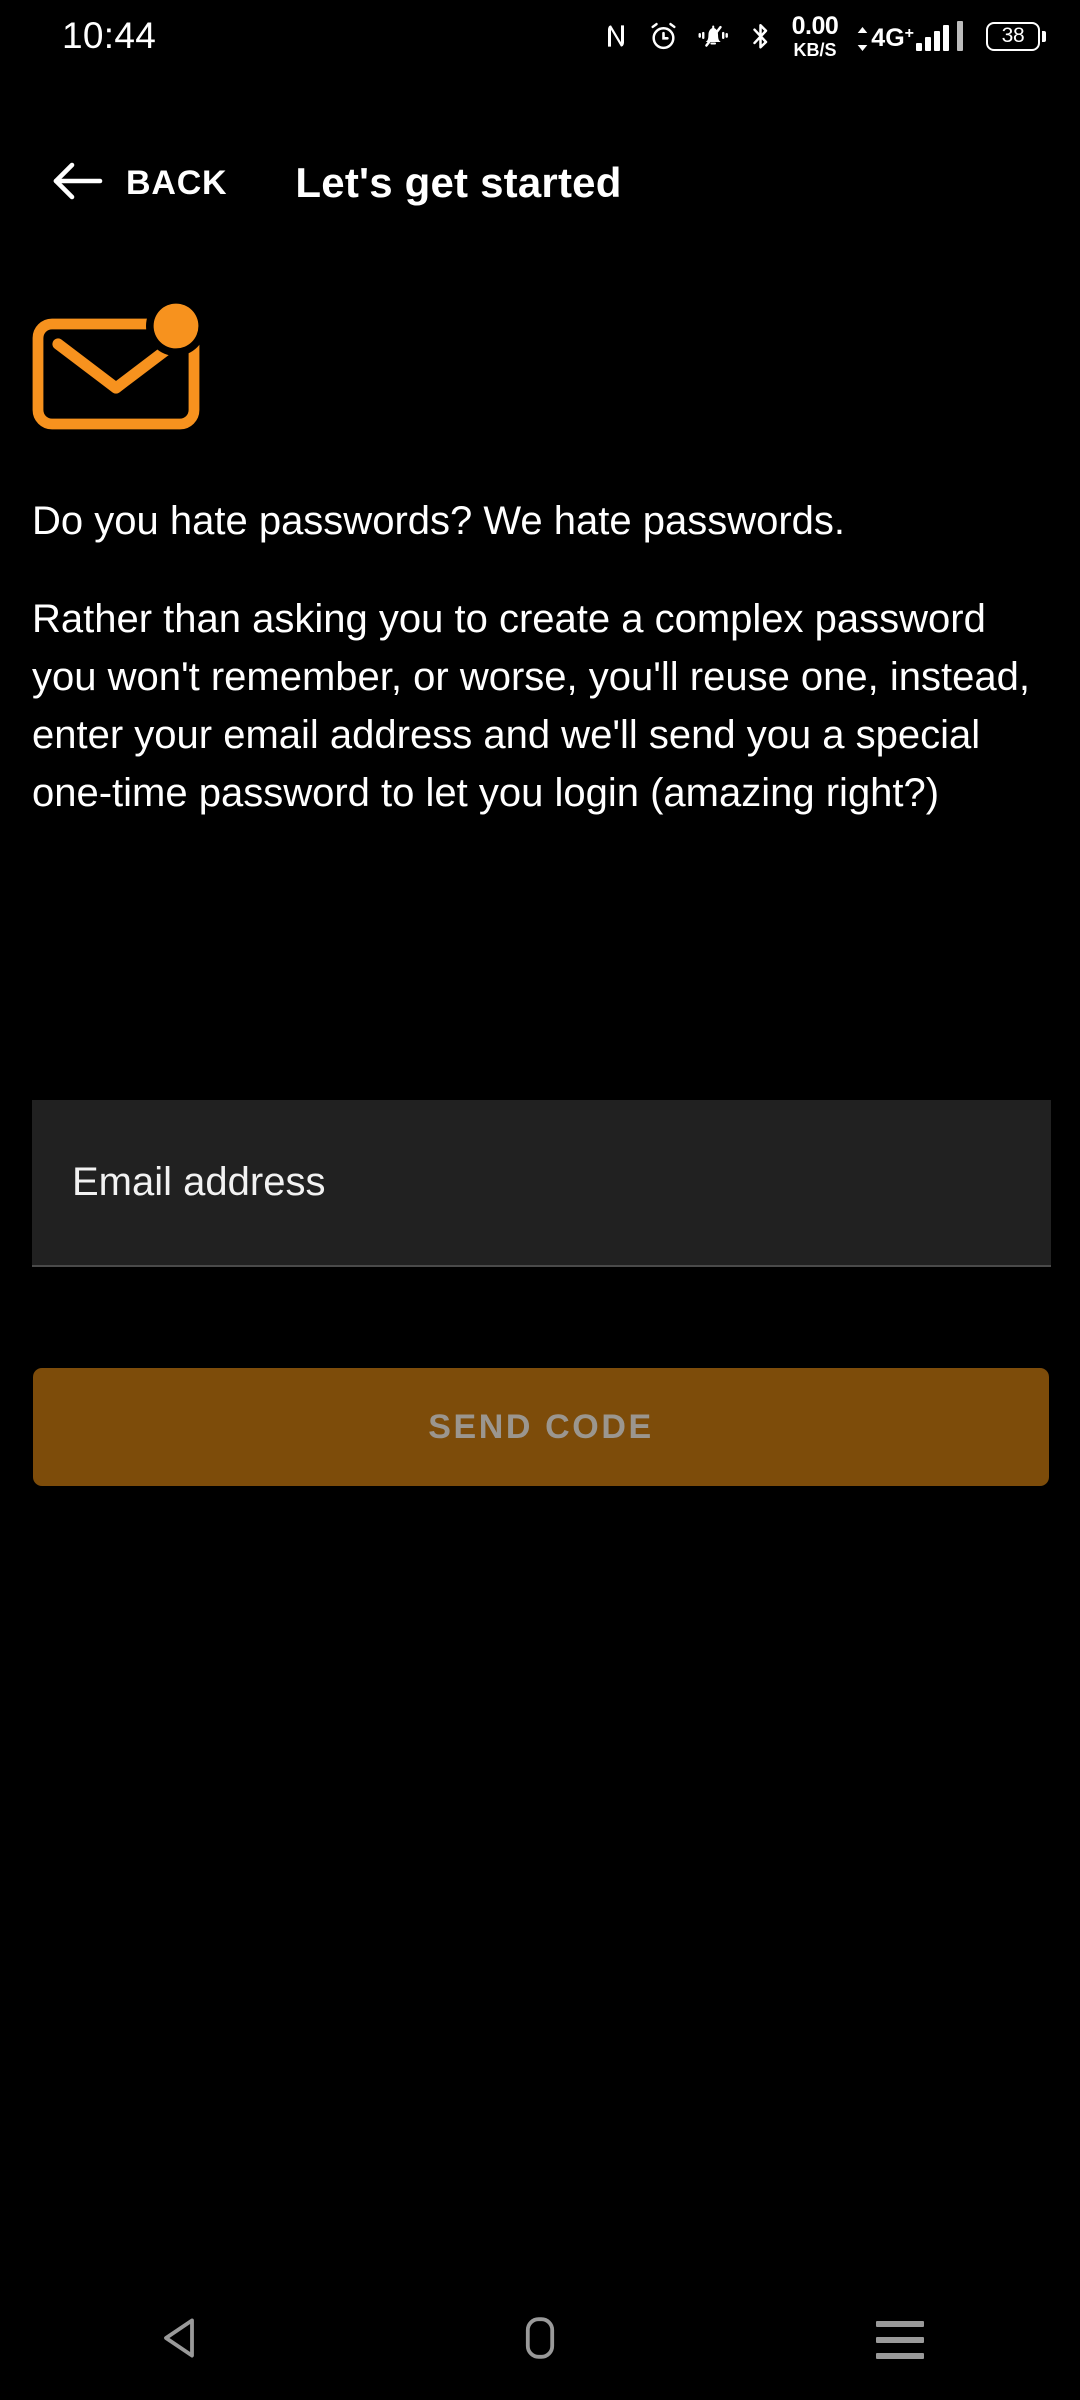 Image resolution: width=1080 pixels, height=2400 pixels. I want to click on battery-cap, so click(1044, 36).